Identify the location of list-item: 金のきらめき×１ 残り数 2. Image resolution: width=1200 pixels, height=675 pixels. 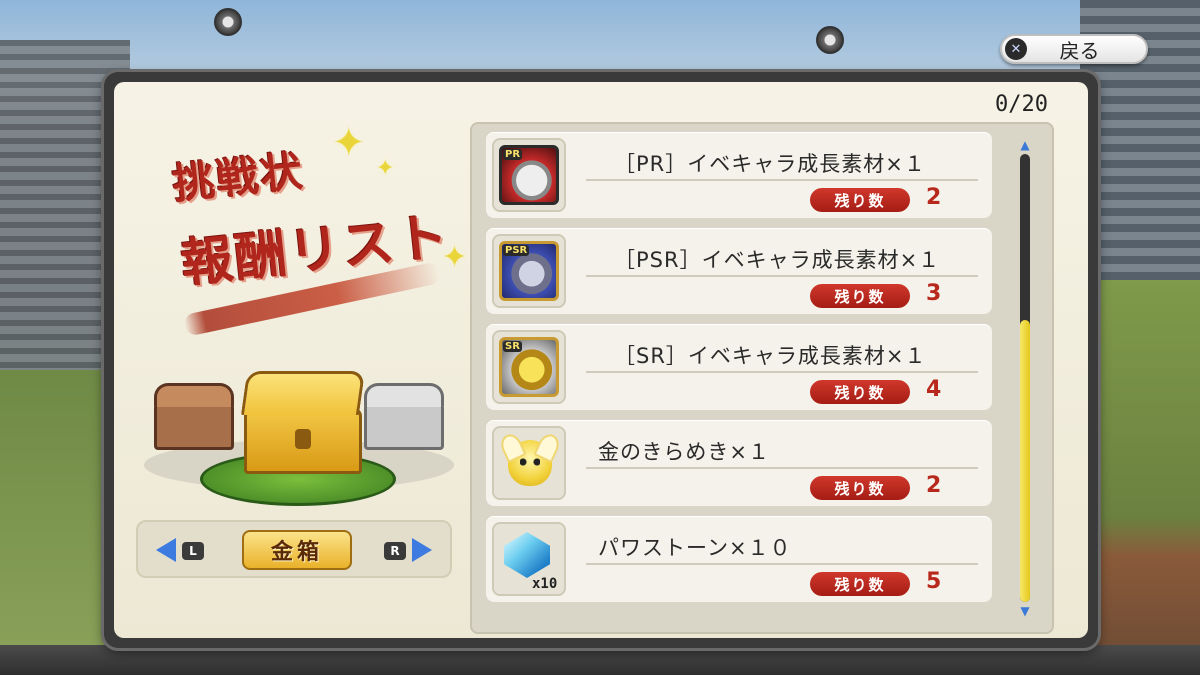
(739, 463).